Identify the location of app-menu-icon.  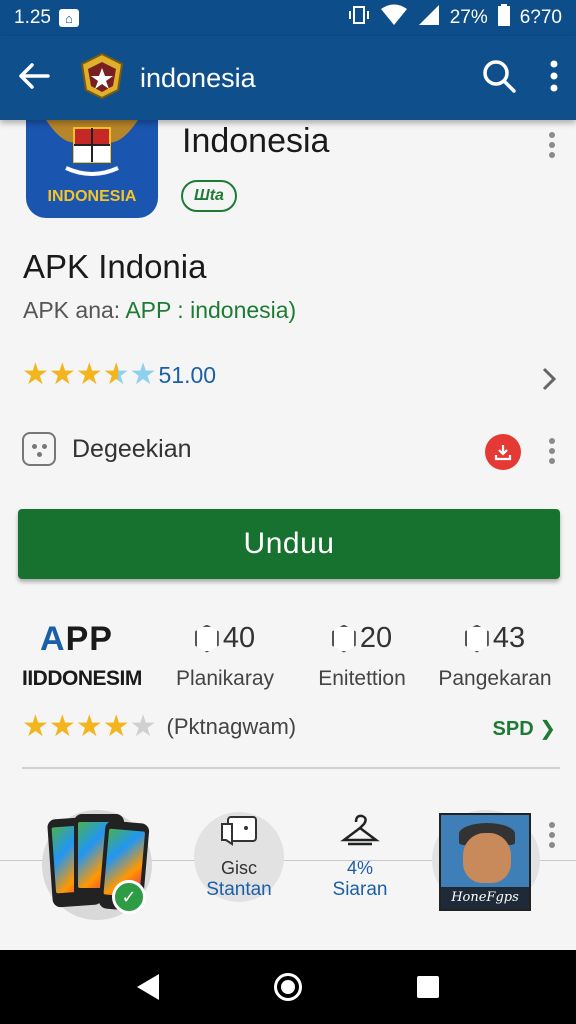
(552, 145).